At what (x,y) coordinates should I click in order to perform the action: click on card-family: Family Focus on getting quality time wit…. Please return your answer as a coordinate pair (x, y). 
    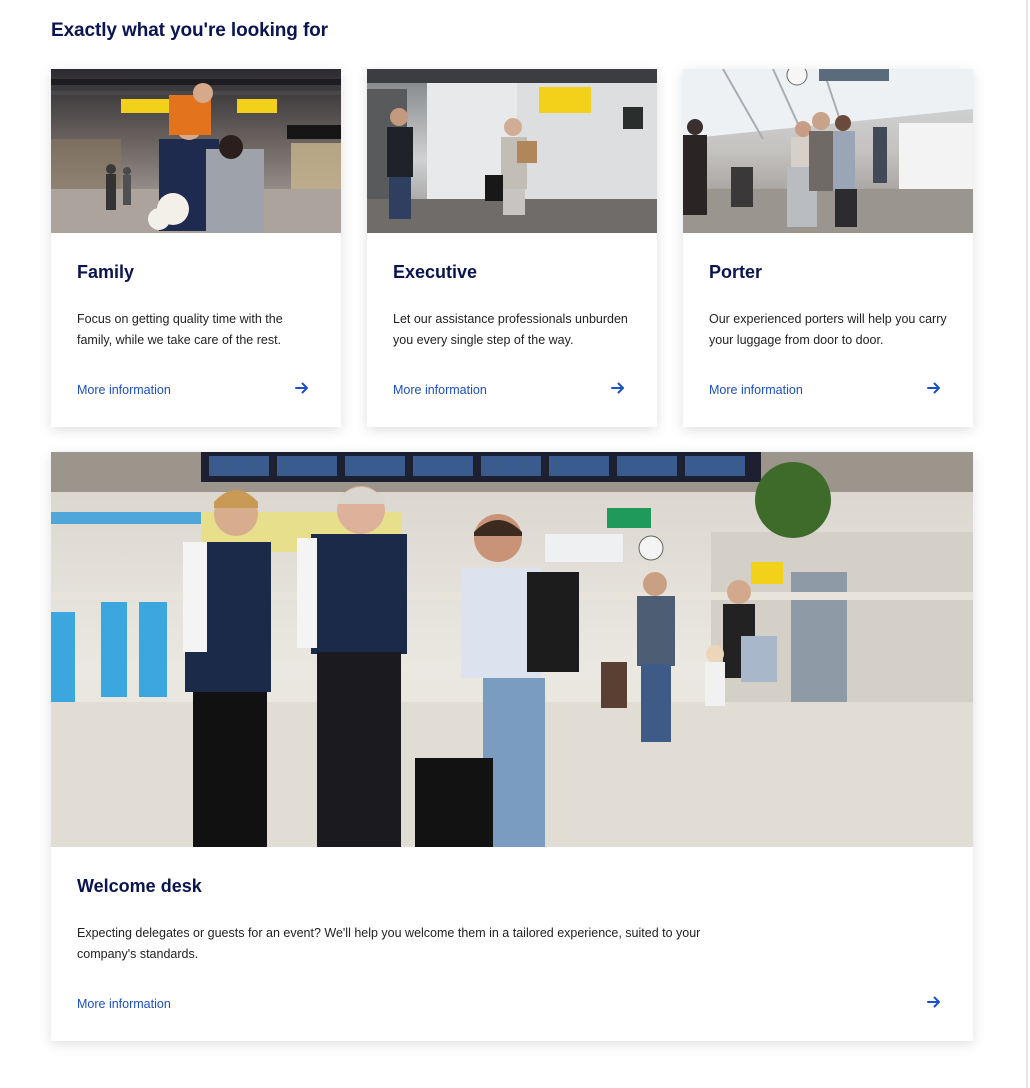
    Looking at the image, I should click on (196, 248).